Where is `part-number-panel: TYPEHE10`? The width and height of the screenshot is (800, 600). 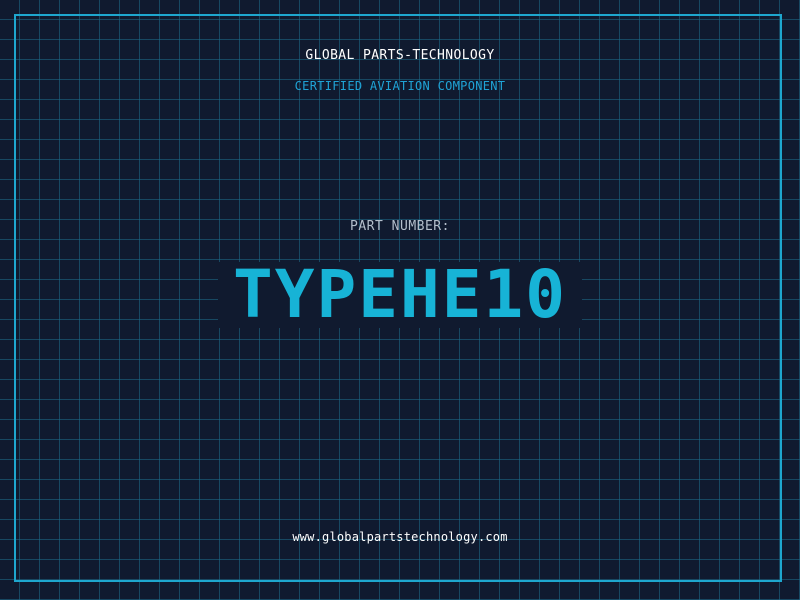
part-number-panel: TYPEHE10 is located at coordinates (400, 295).